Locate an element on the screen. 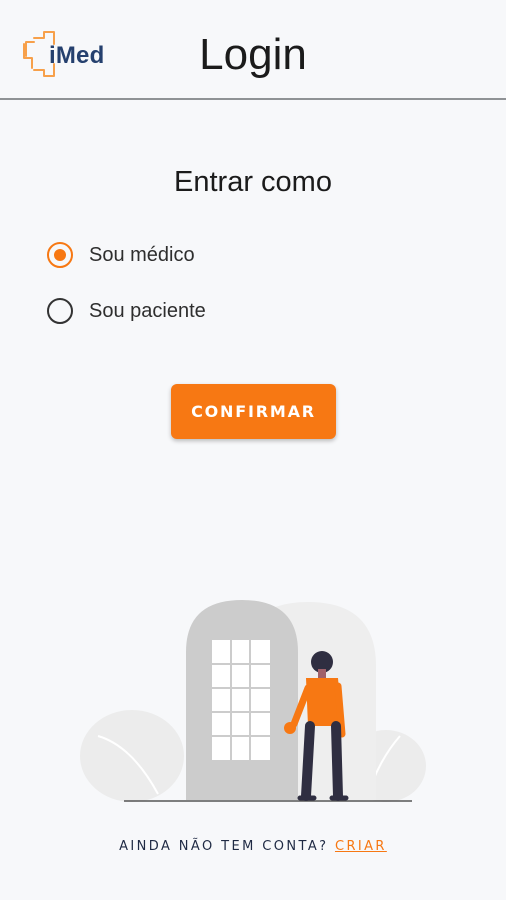 The height and width of the screenshot is (900, 506). option-patient: Sou paciente is located at coordinates (126, 311).